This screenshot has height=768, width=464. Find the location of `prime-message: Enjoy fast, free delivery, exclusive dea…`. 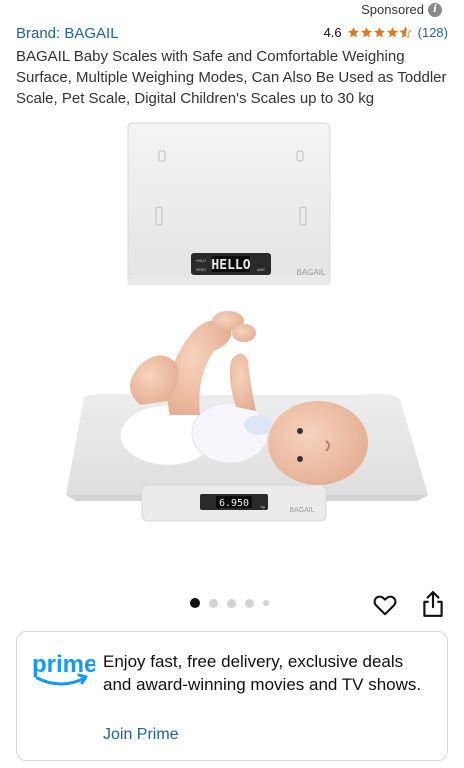

prime-message: Enjoy fast, free delivery, exclusive dea… is located at coordinates (262, 673).